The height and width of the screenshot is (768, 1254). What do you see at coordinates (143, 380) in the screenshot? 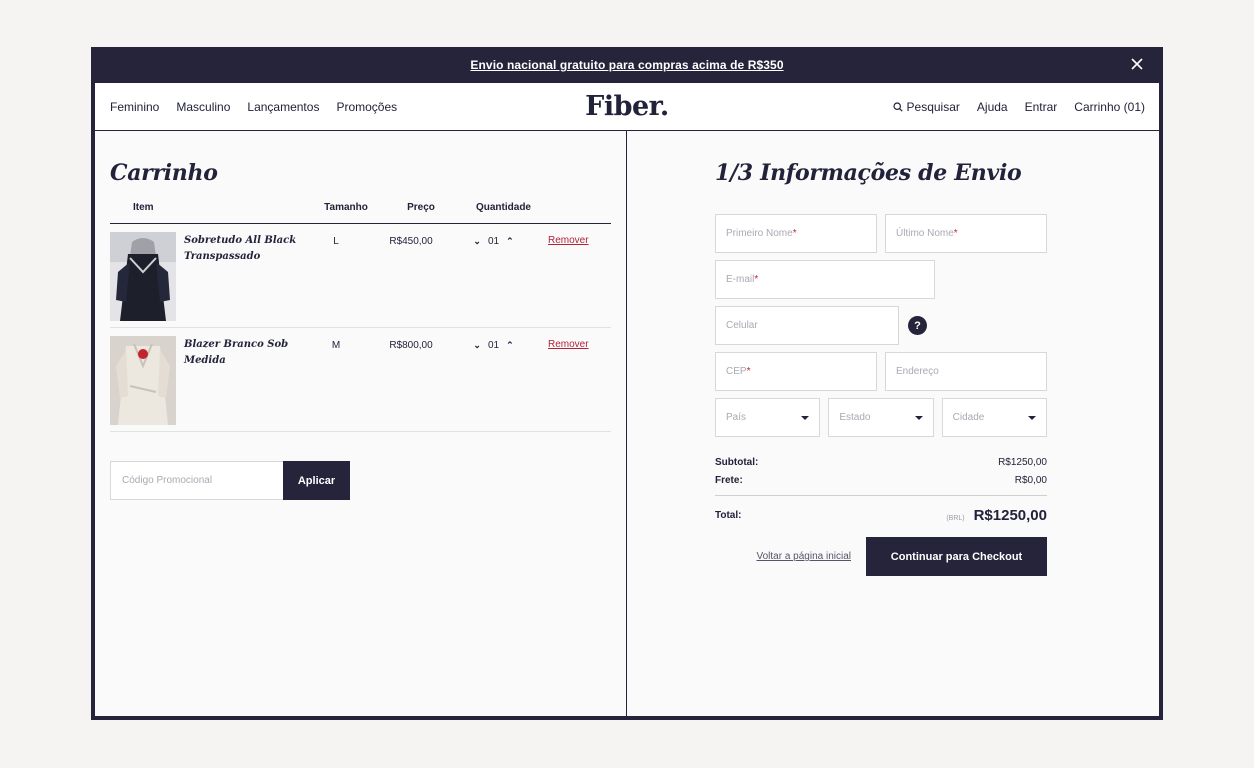
I see `product-image-blazer` at bounding box center [143, 380].